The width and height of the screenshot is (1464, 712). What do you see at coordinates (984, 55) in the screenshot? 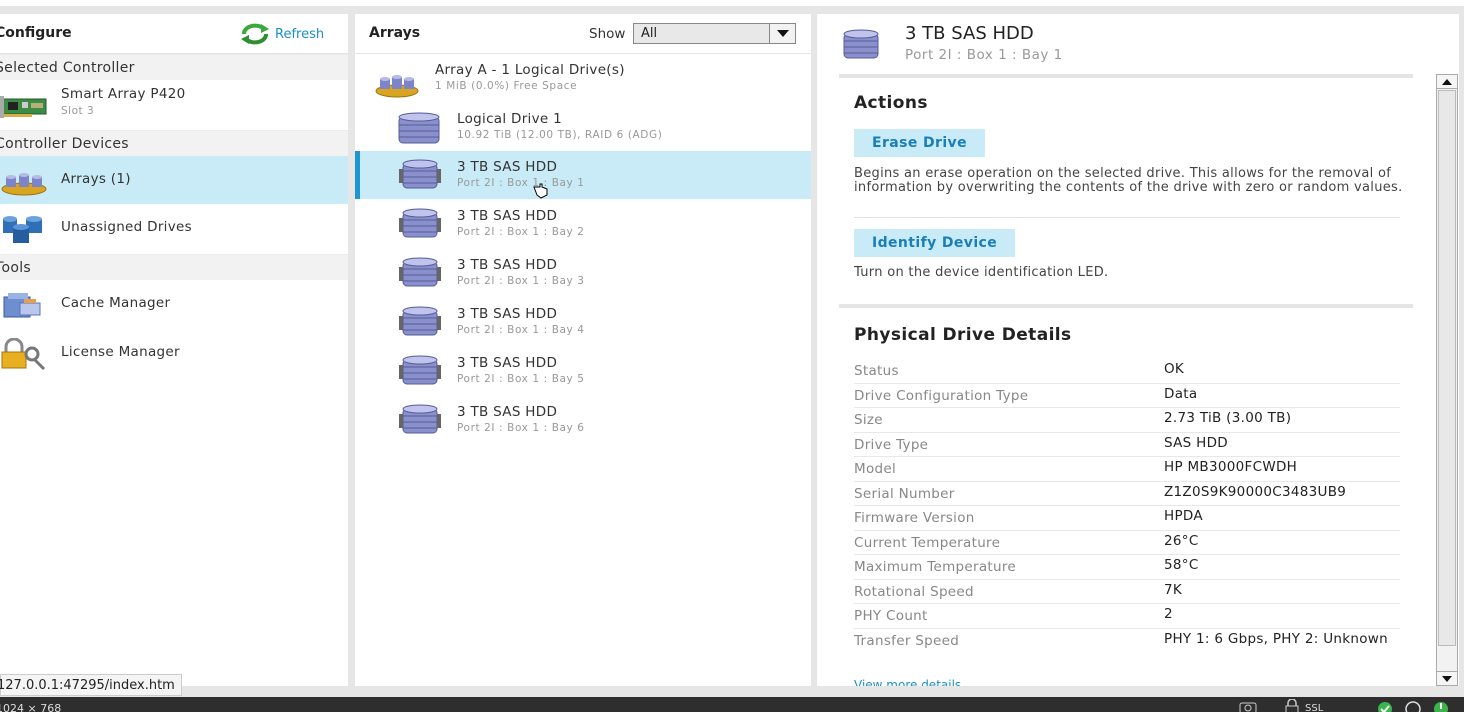
I see `drive-subtitle: Port 2I : Box 1 : Bay 1` at bounding box center [984, 55].